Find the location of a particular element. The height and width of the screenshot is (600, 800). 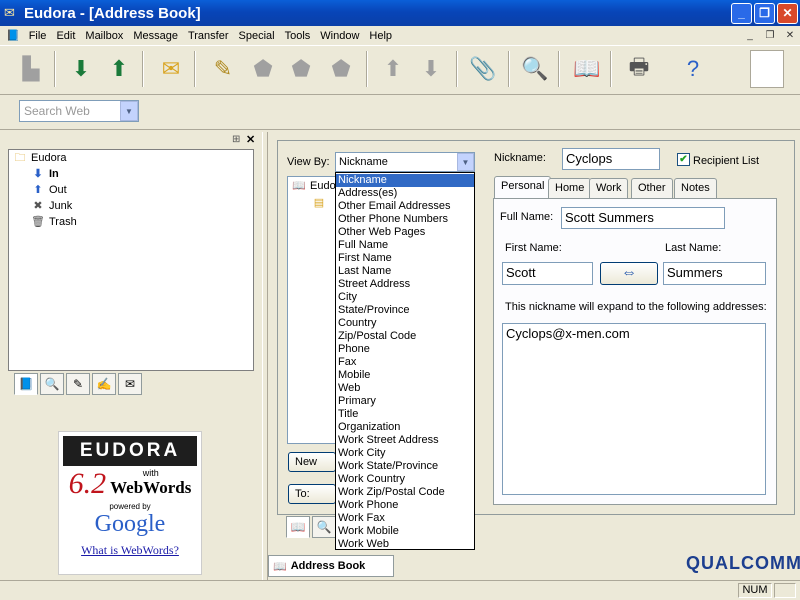

tab-notes: Notes is located at coordinates (695, 188).